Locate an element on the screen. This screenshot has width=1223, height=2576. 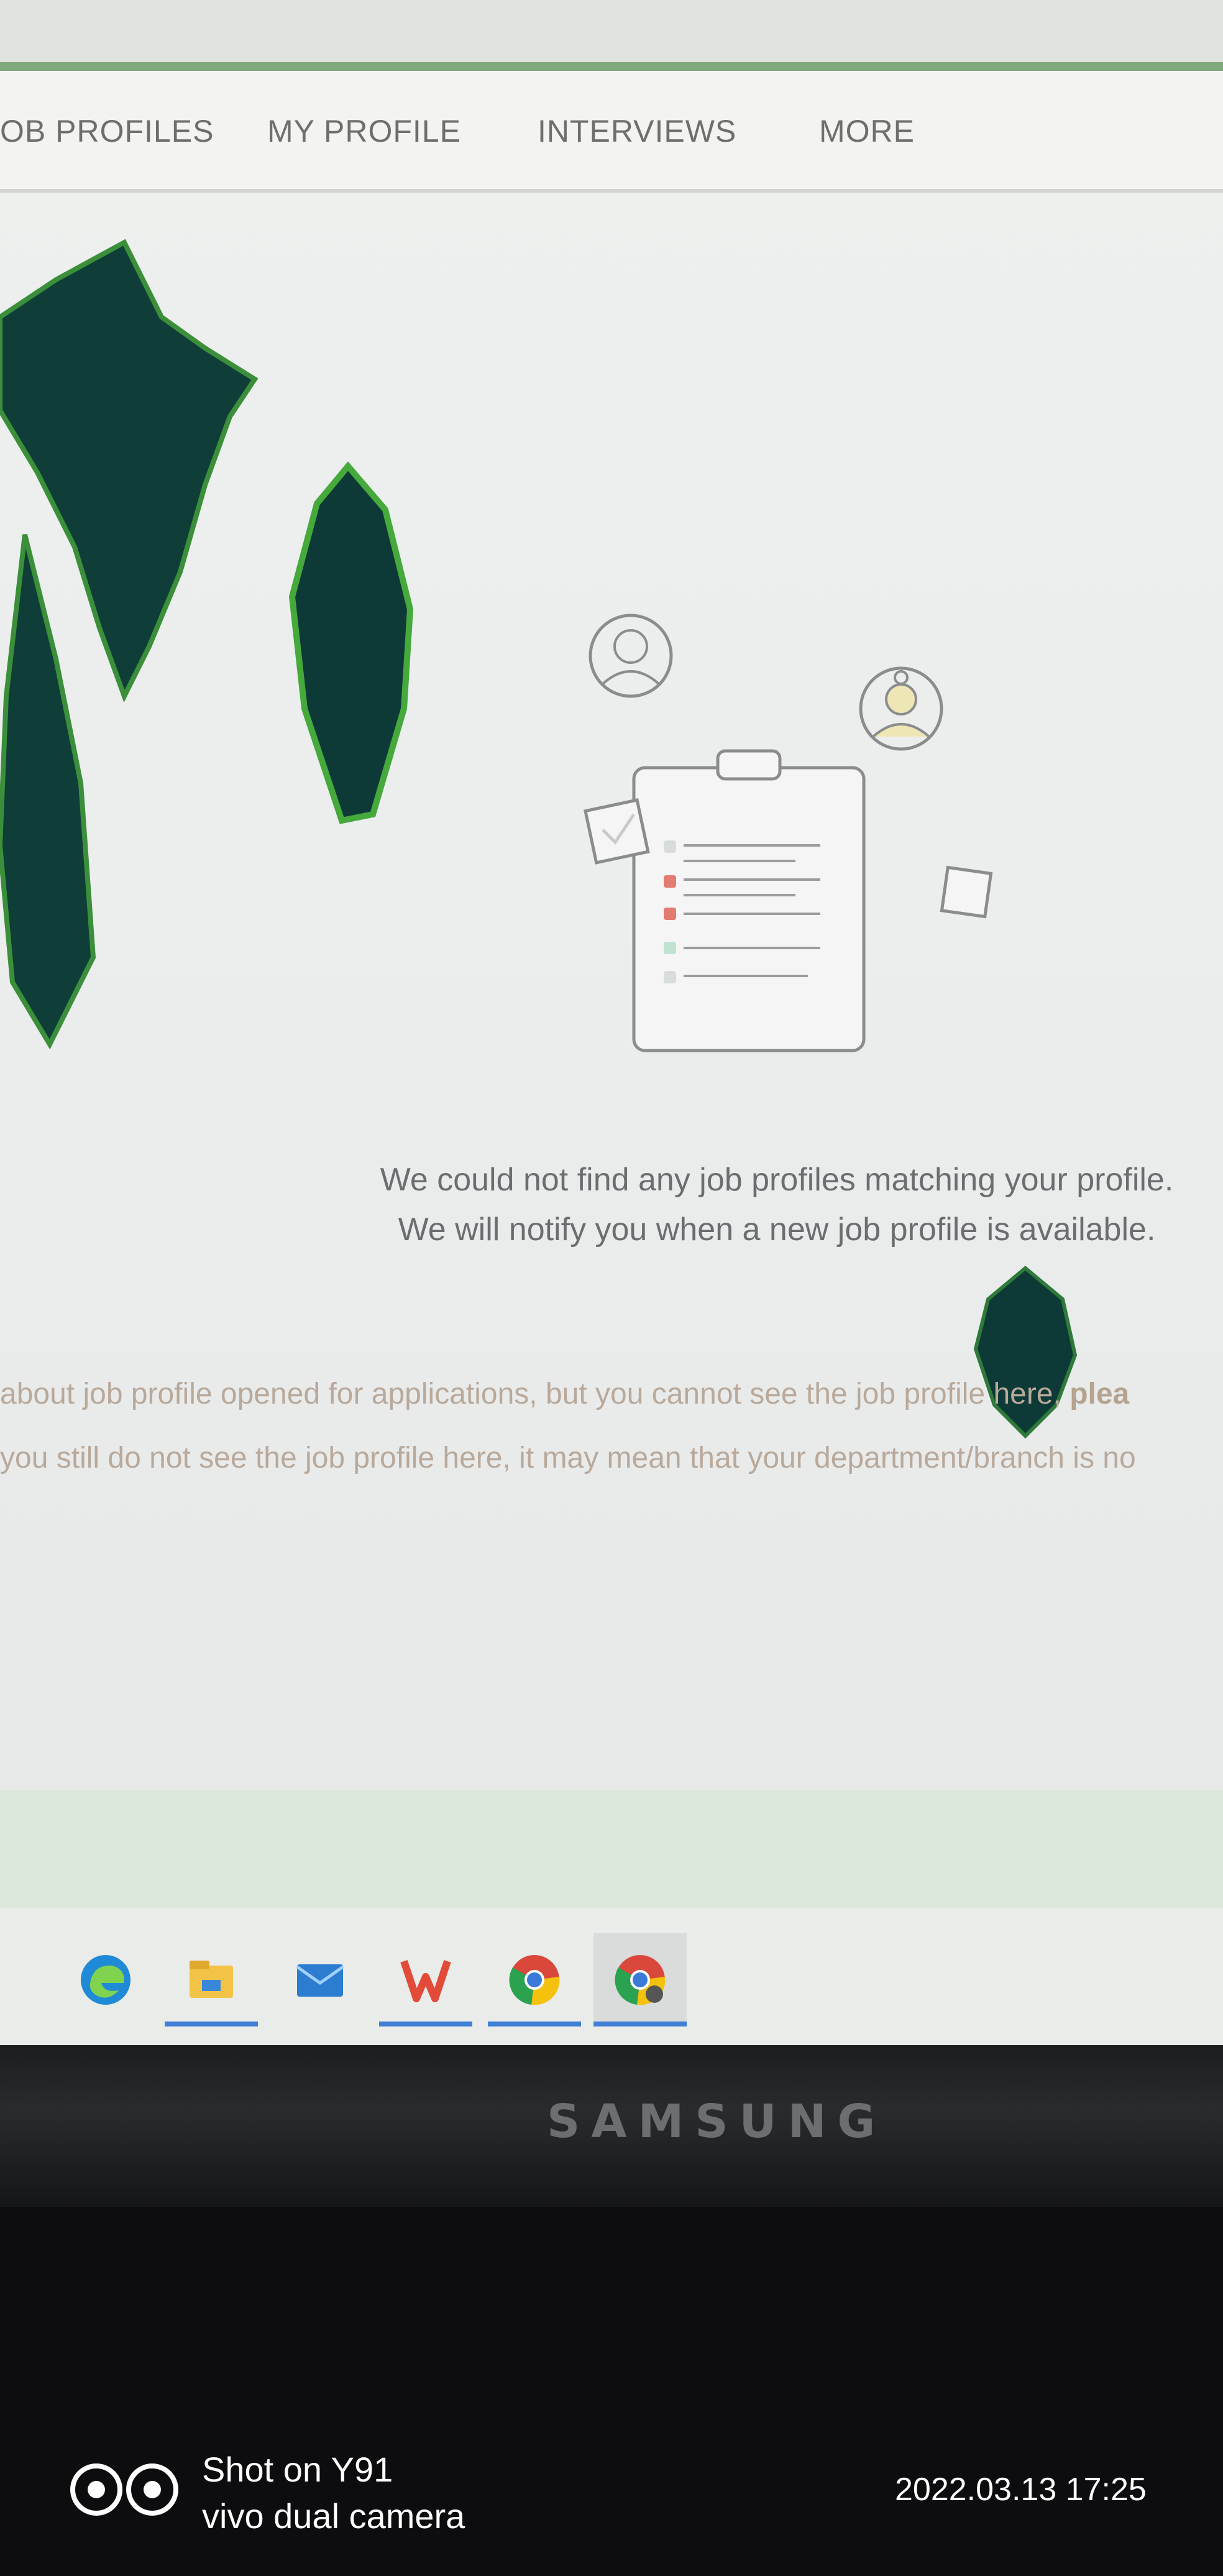
windows-taskbar is located at coordinates (611, 1976).